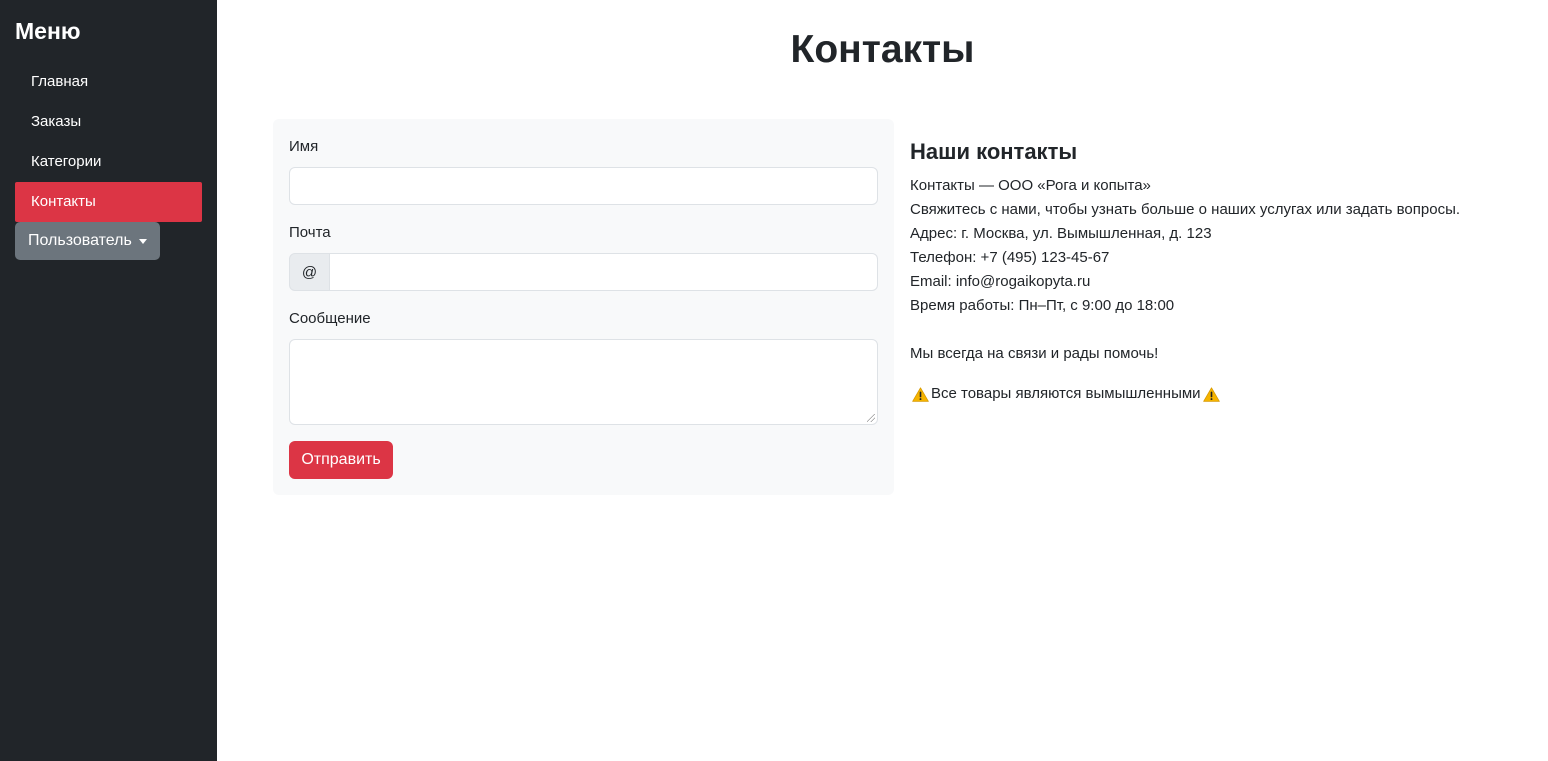  I want to click on submit-button: Отправить, so click(341, 460).